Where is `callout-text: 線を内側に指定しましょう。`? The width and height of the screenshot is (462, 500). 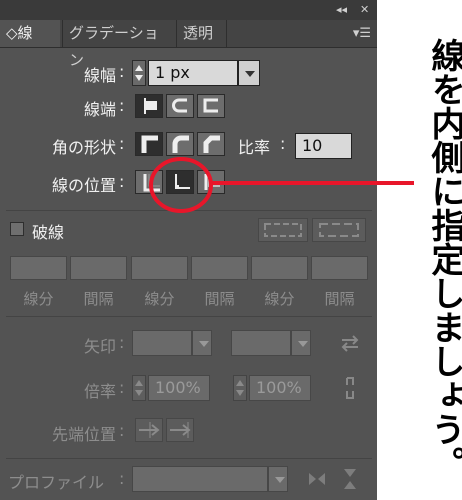 callout-text: 線を内側に指定しましょう。 is located at coordinates (443, 259).